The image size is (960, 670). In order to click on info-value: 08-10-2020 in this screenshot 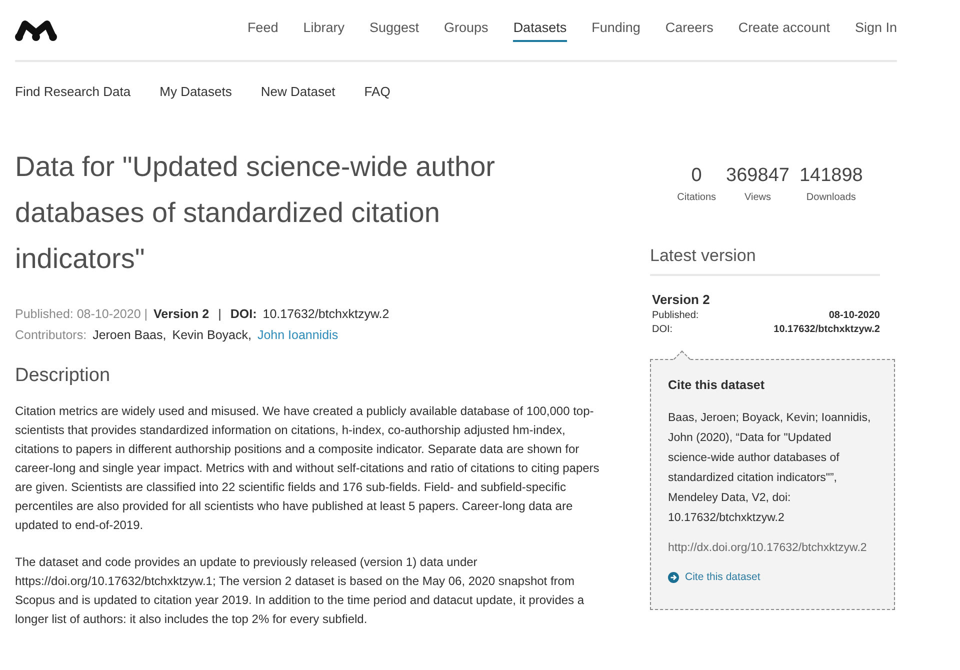, I will do `click(854, 315)`.